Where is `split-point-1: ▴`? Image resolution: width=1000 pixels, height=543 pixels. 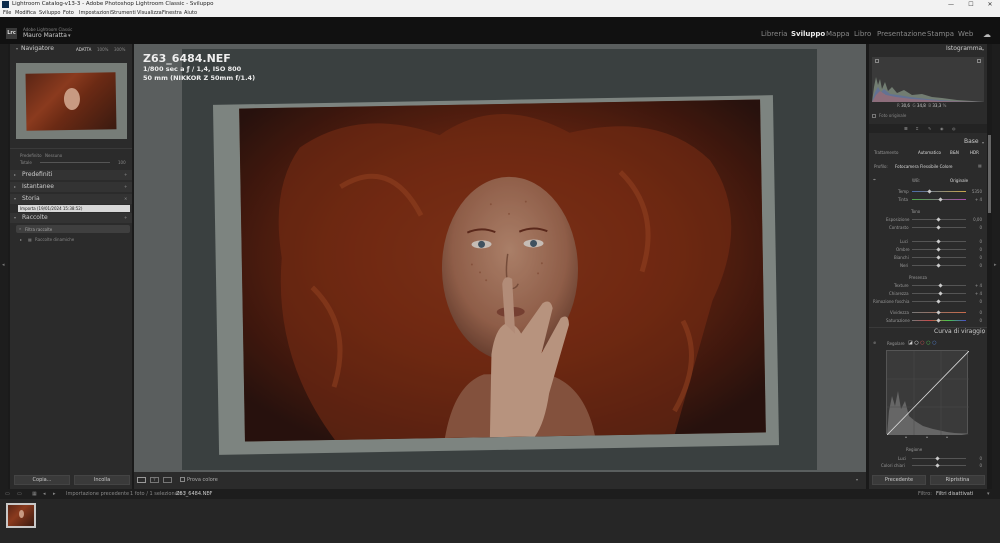
split-point-1: ▴ is located at coordinates (906, 436).